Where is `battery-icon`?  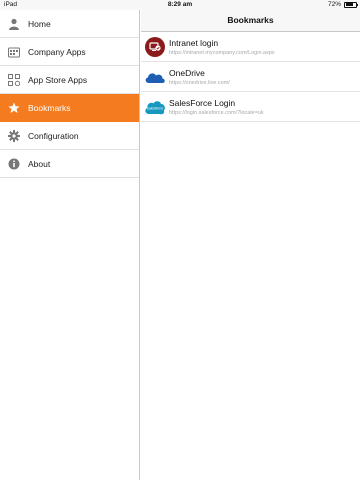
battery-icon is located at coordinates (351, 4).